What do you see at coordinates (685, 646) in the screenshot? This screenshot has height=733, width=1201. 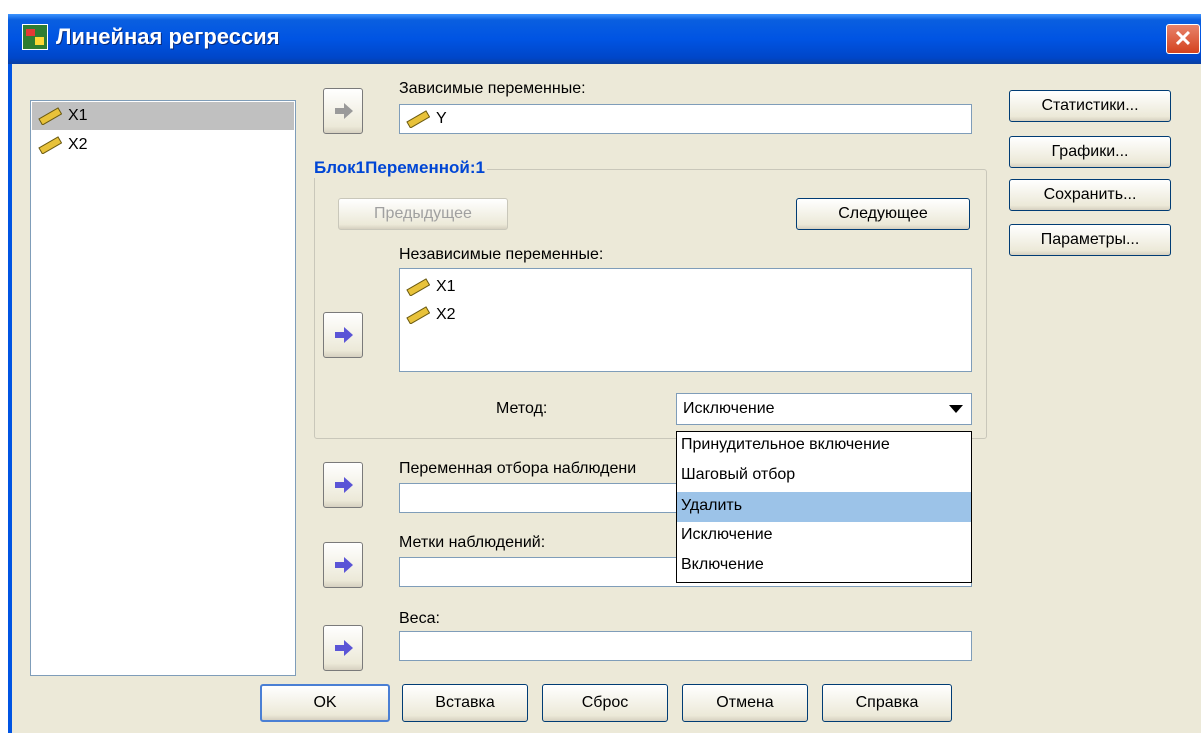 I see `weights-field` at bounding box center [685, 646].